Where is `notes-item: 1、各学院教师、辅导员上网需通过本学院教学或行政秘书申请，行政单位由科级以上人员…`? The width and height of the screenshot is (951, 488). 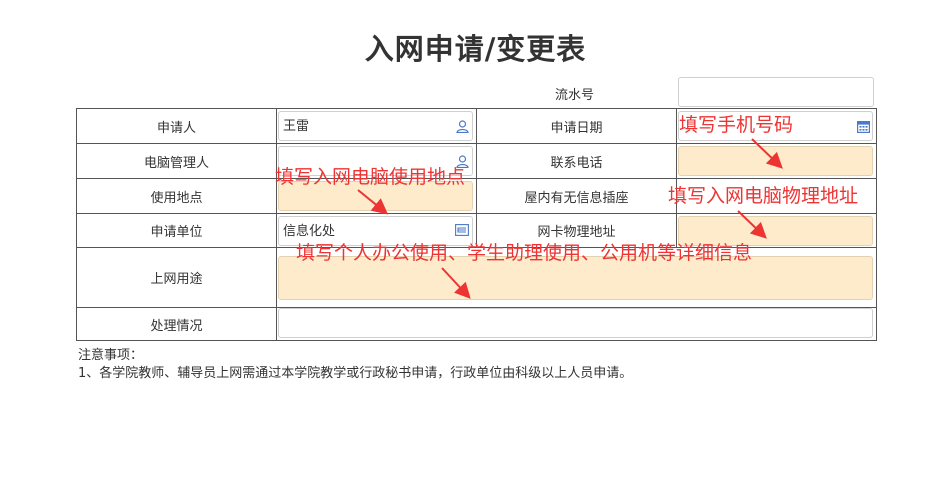
notes-item: 1、各学院教师、辅导员上网需通过本学院教学或行政秘书申请，行政单位由科级以上人员… is located at coordinates (355, 373).